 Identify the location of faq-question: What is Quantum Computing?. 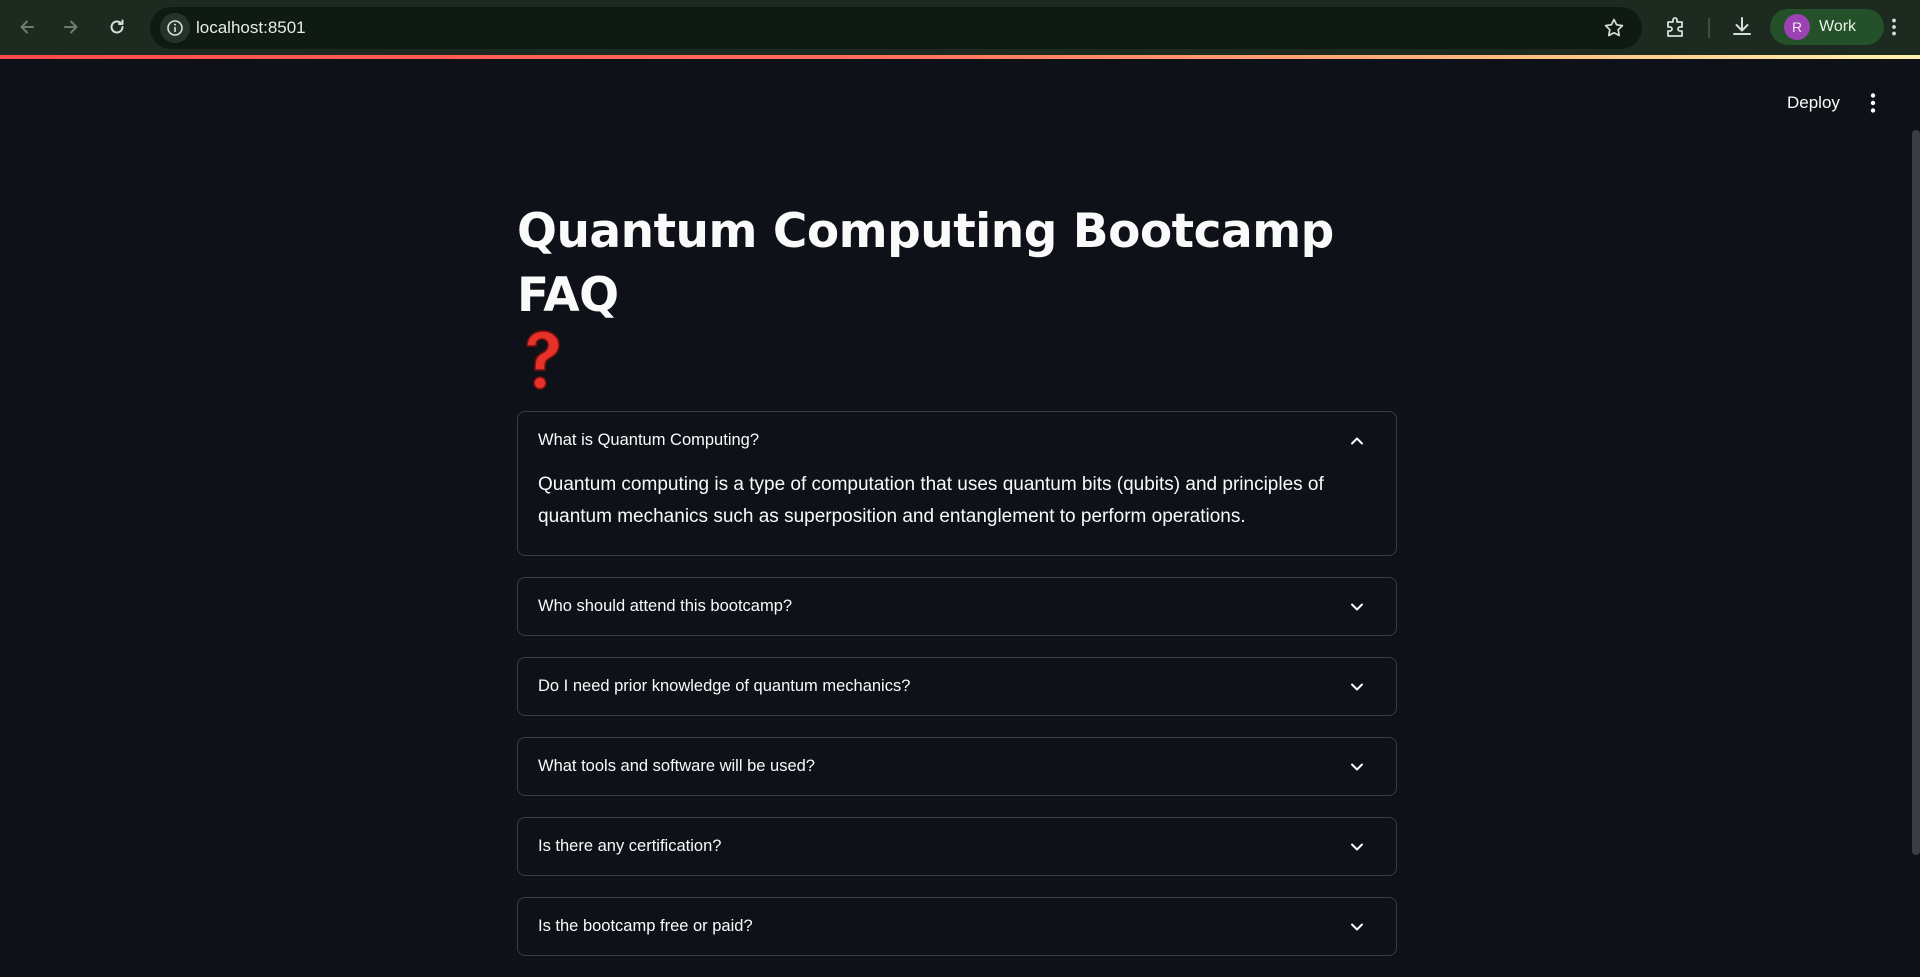
(649, 440).